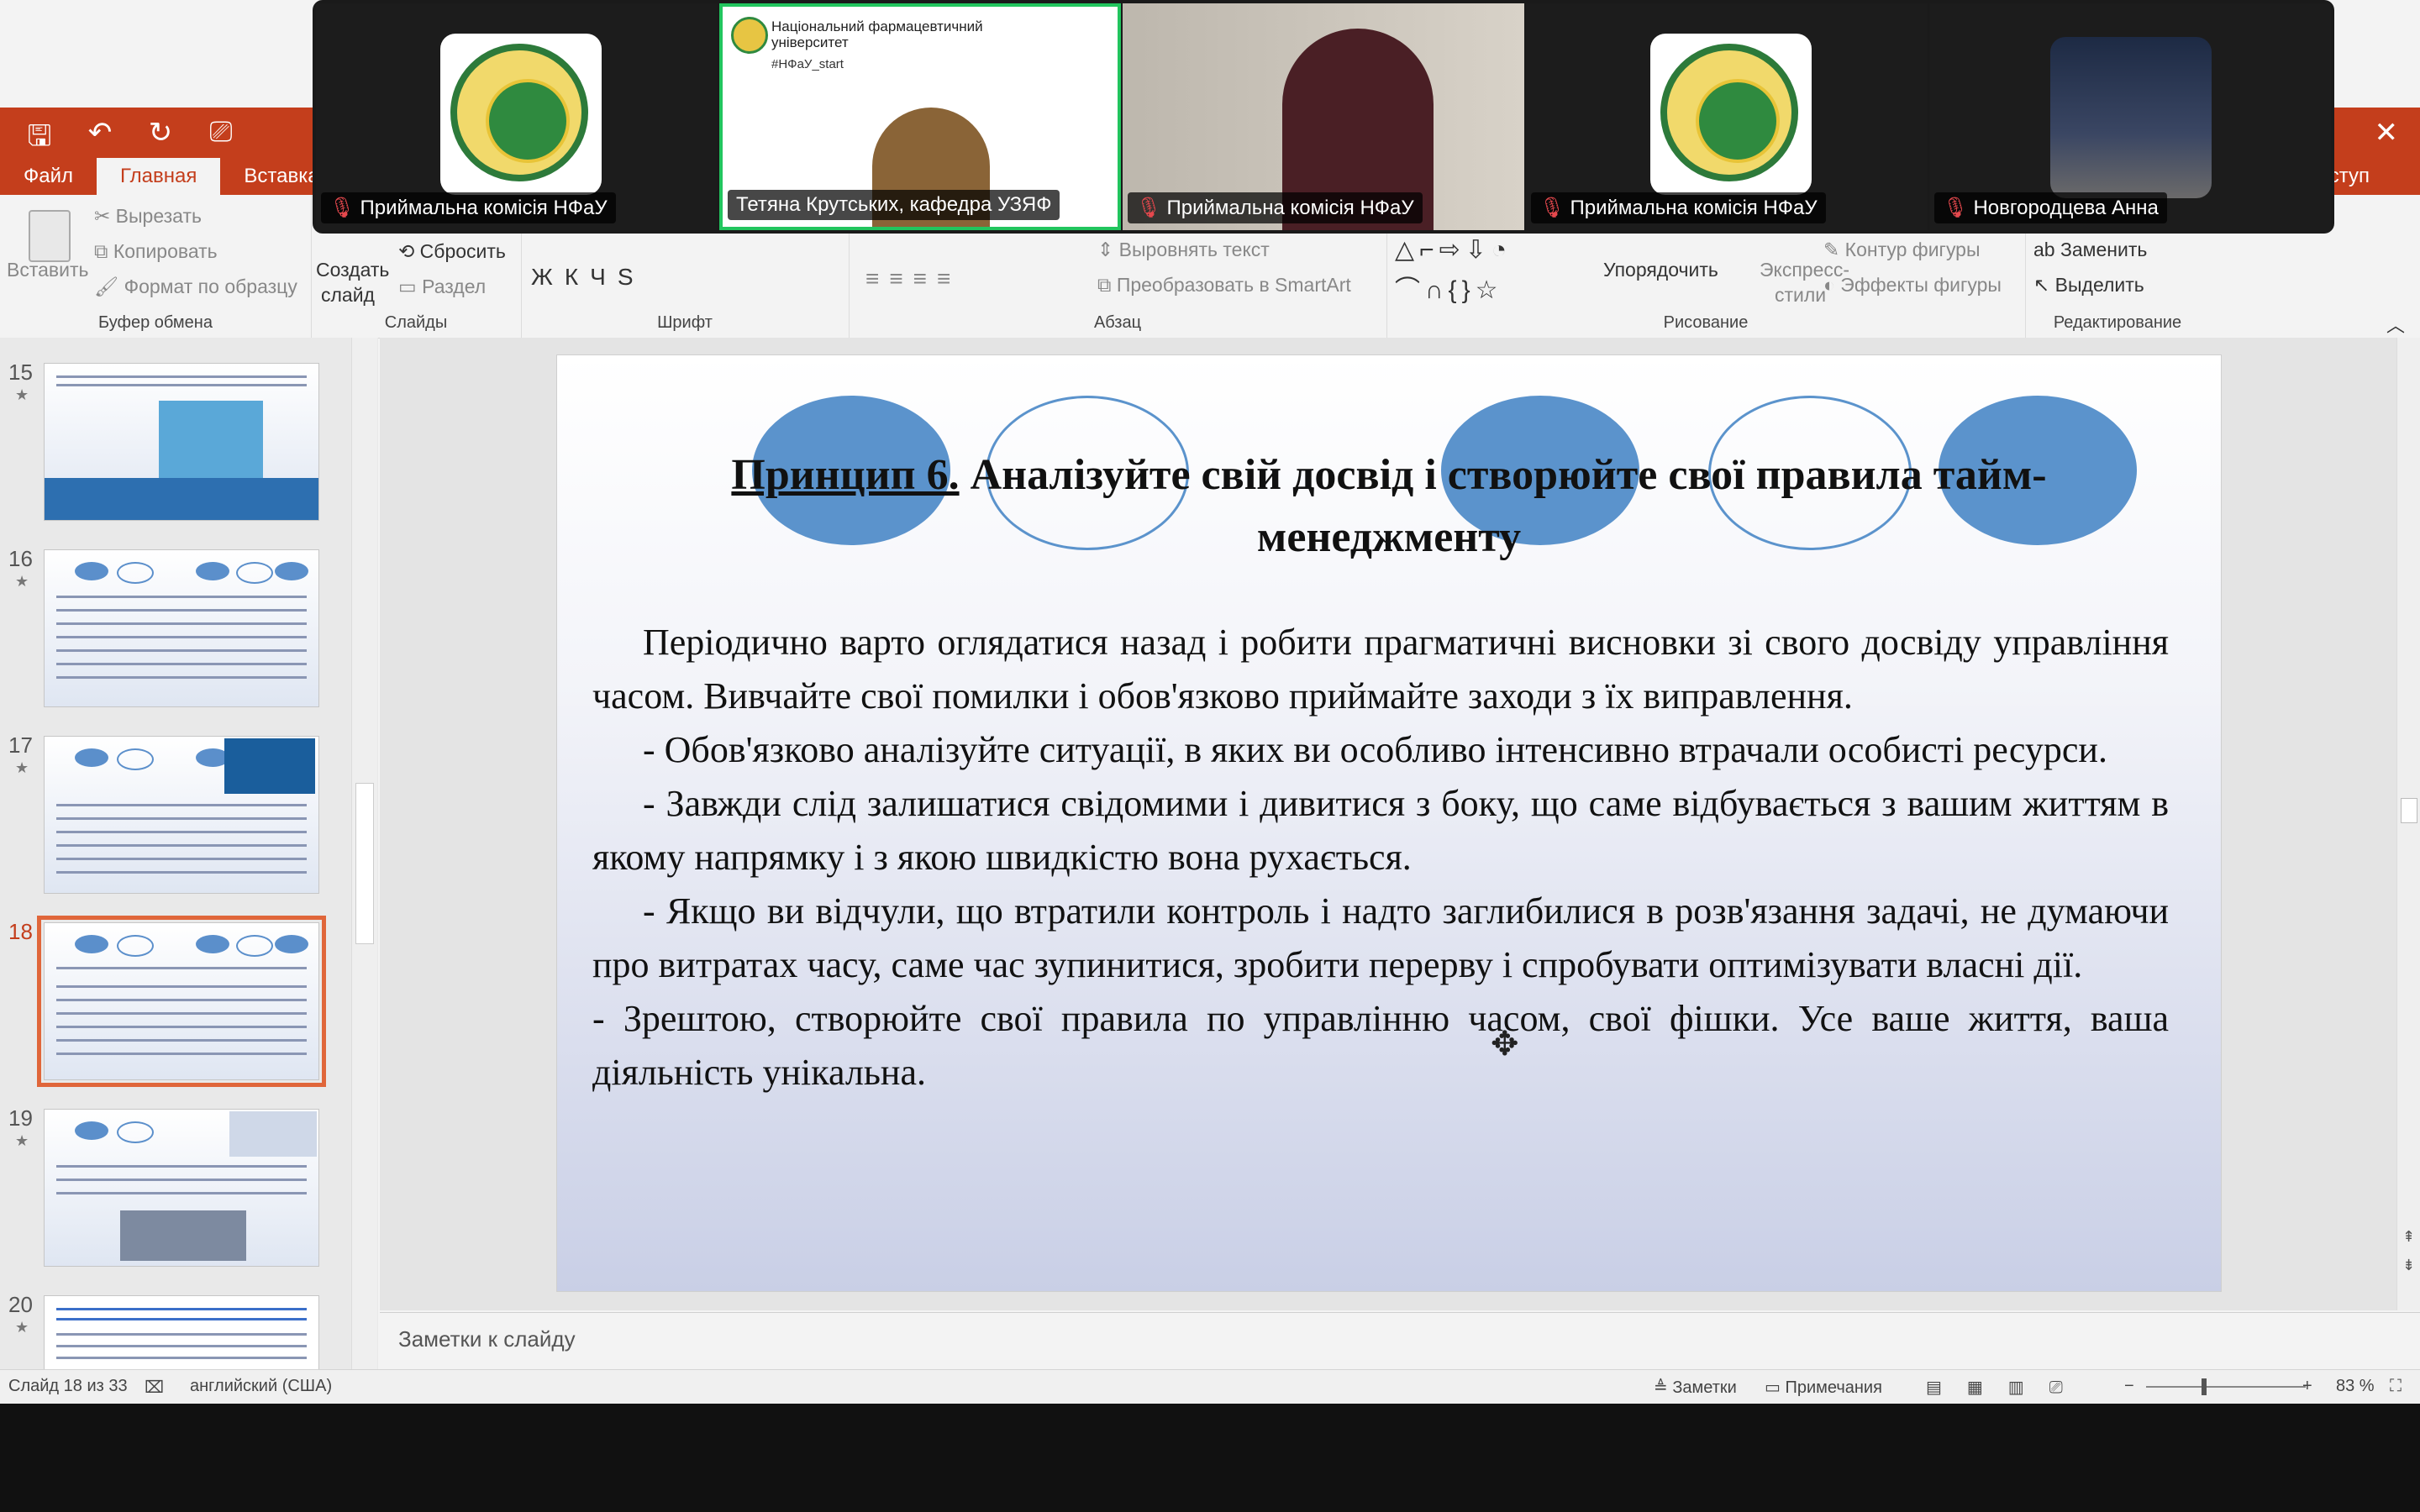 This screenshot has height=1512, width=2420. Describe the element at coordinates (2129, 1386) in the screenshot. I see `zoom-out-icon: −` at that location.